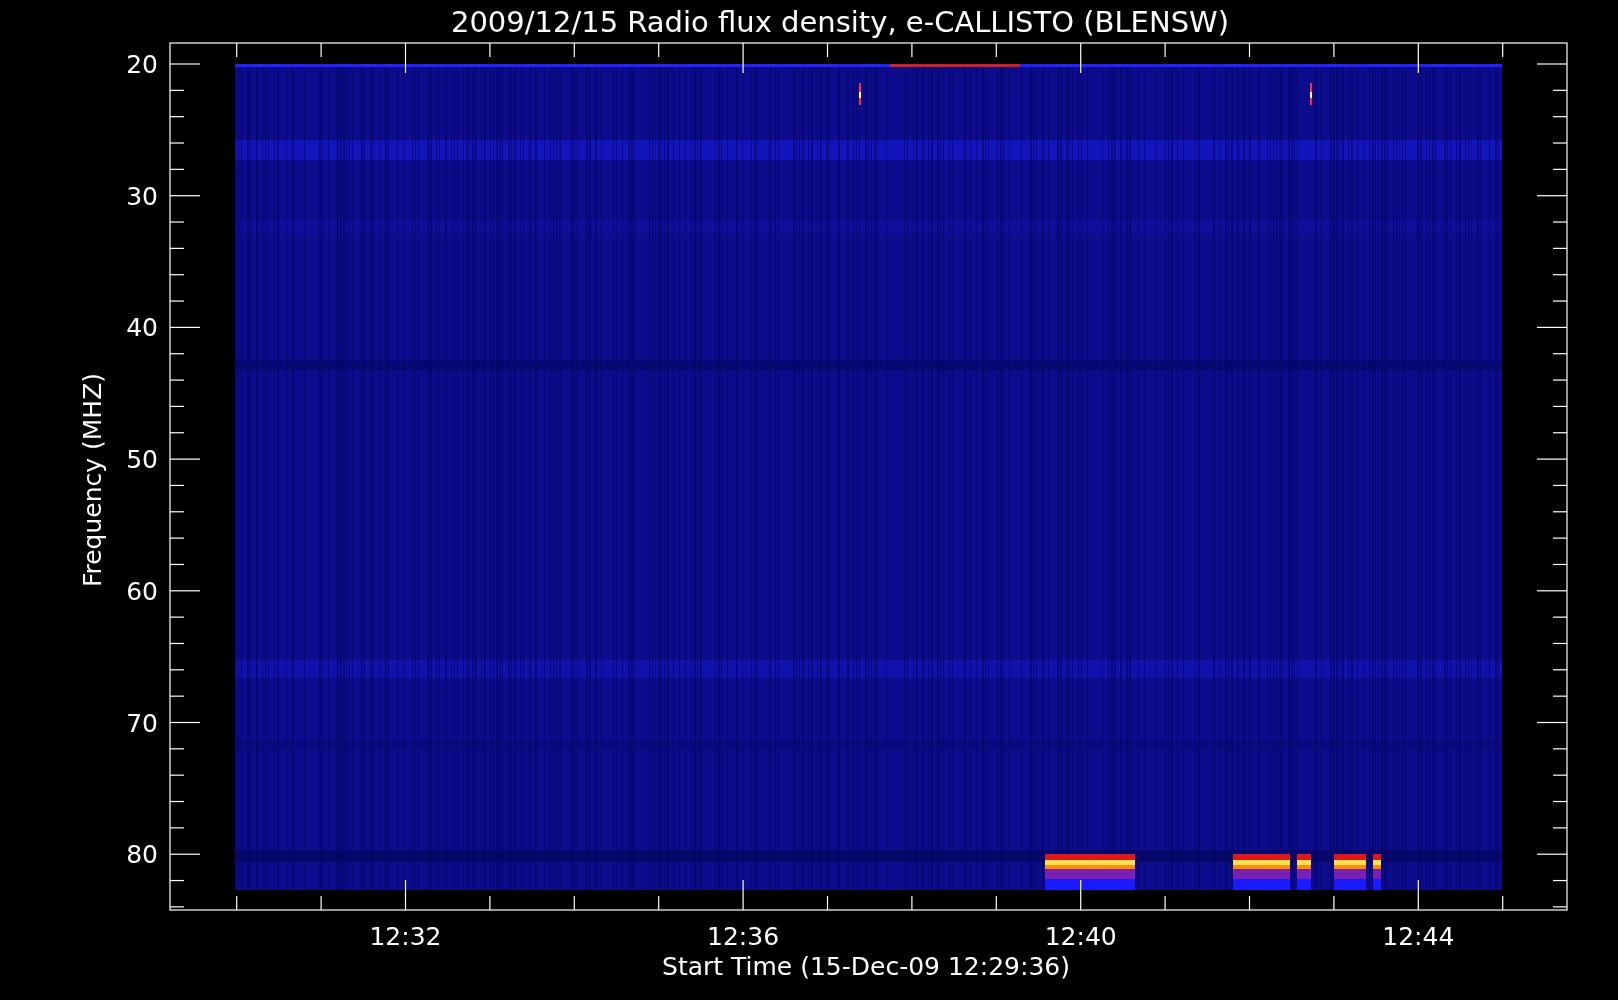 Image resolution: width=1618 pixels, height=1000 pixels. Describe the element at coordinates (866, 966) in the screenshot. I see `x-axis-label: Start Time (15-Dec-09 12:29:36)` at that location.